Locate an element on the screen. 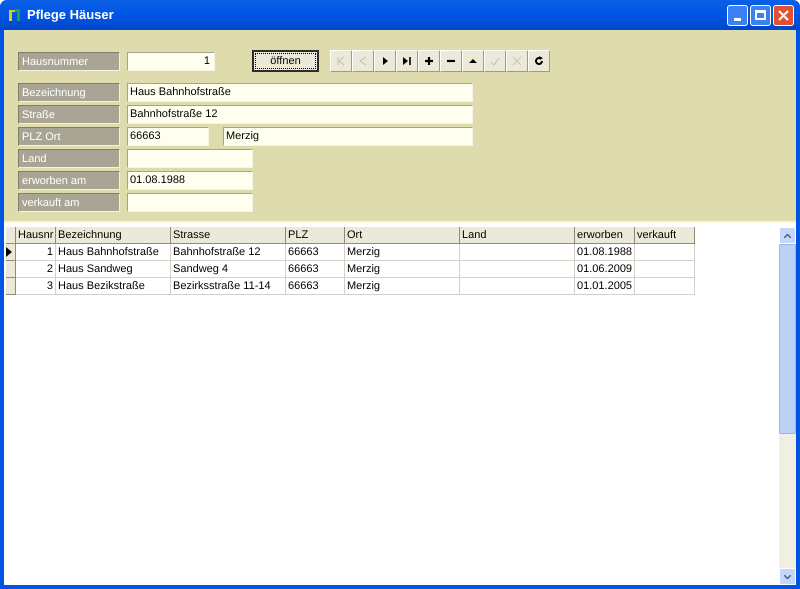 The image size is (800, 589). text-field: Merzig is located at coordinates (348, 136).